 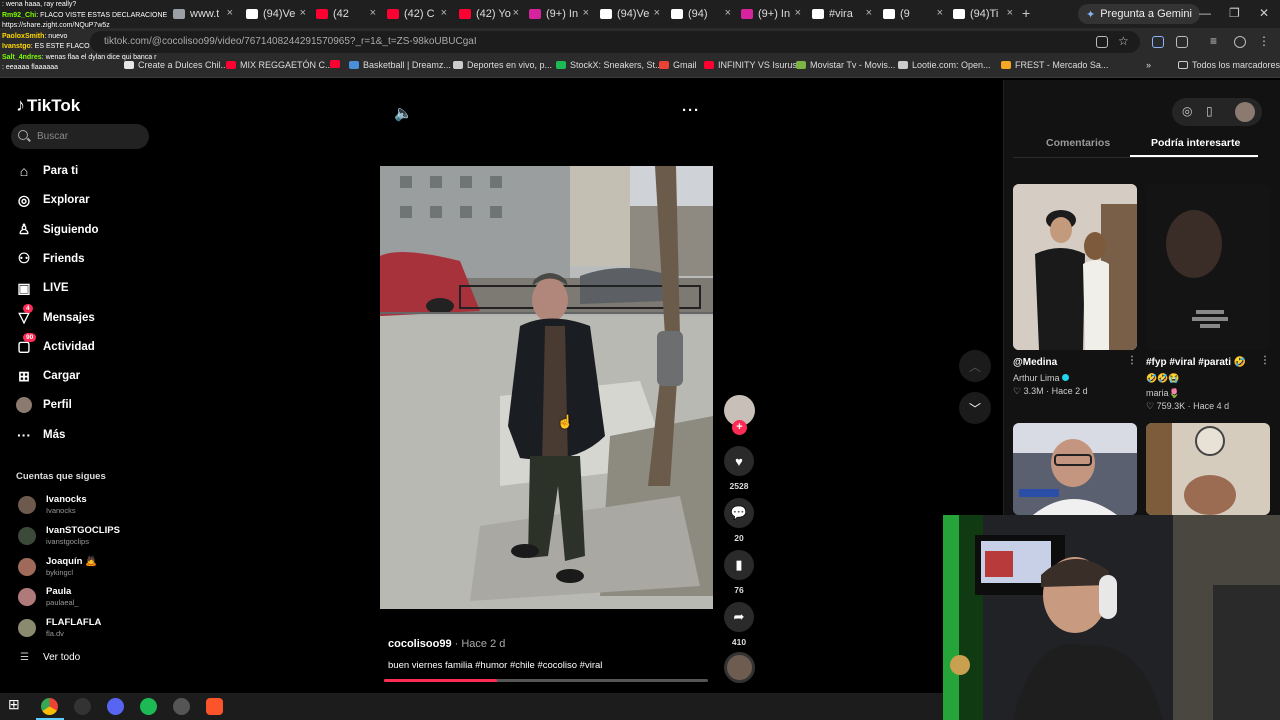 I want to click on volume-icon: 🔈, so click(x=403, y=113).